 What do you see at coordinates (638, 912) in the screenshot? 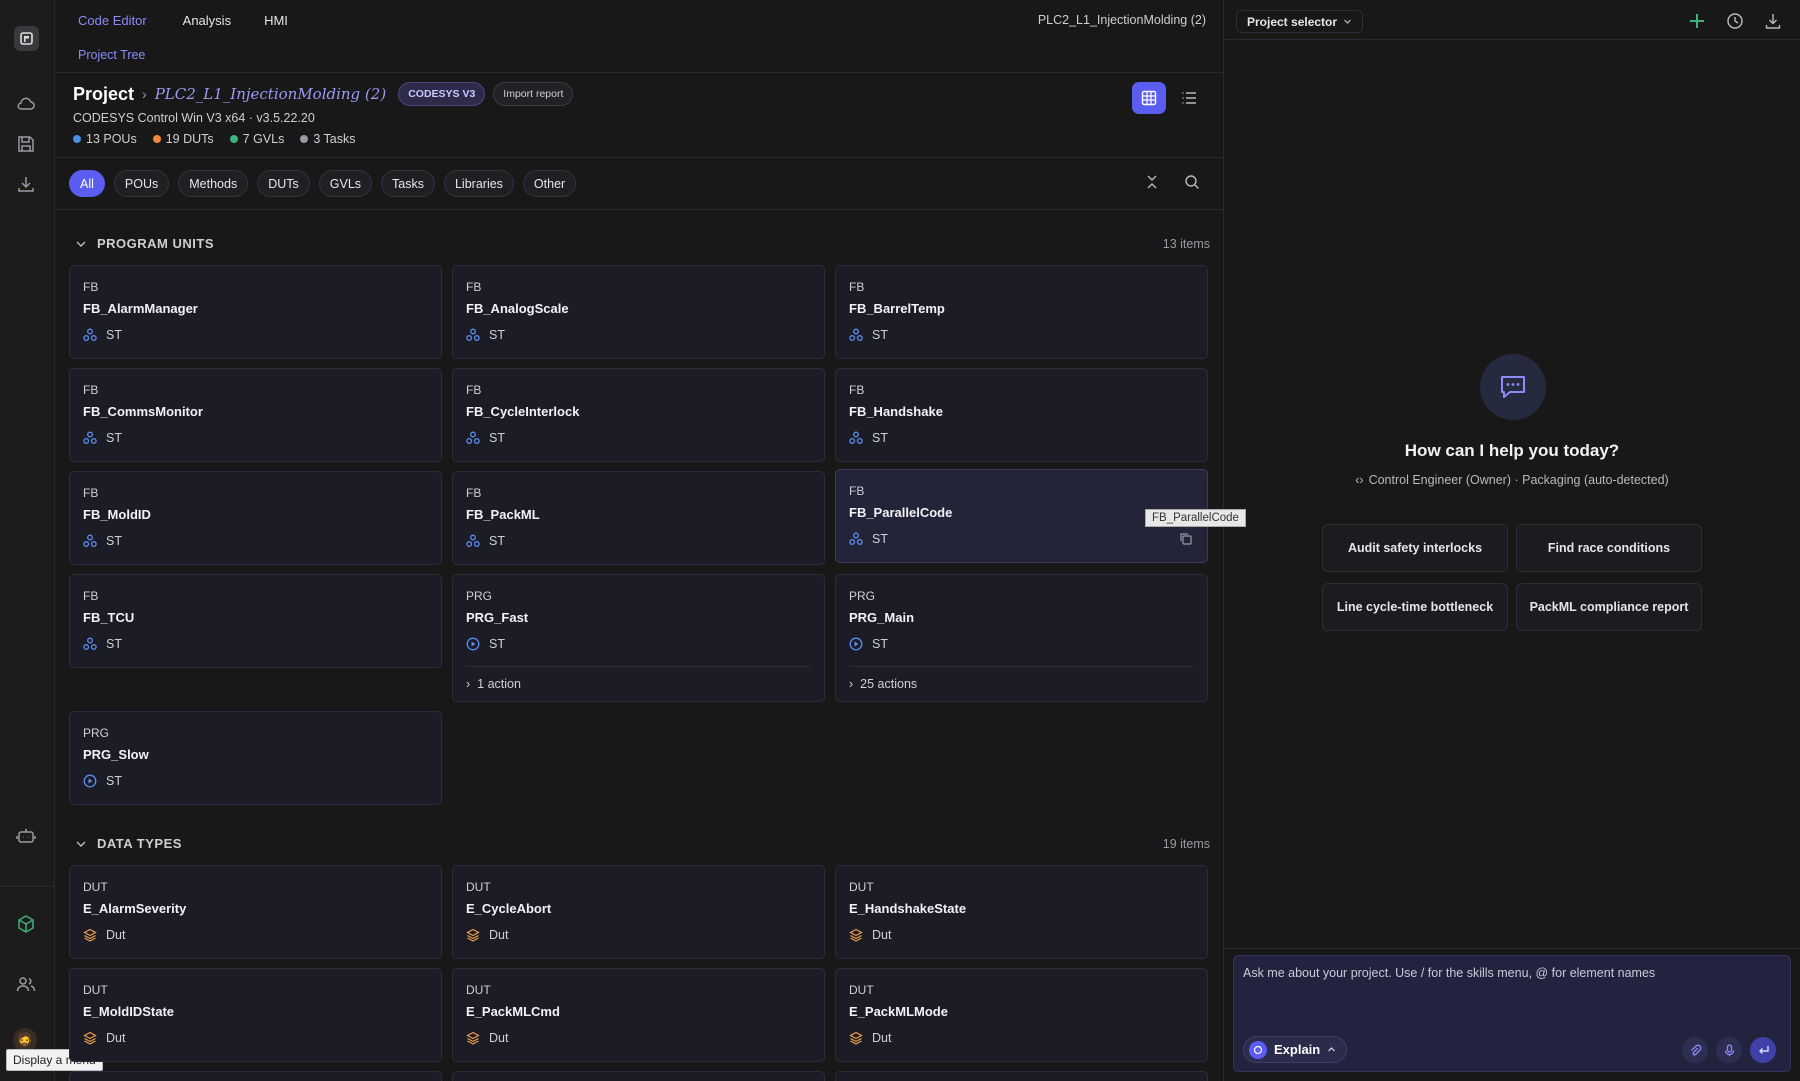
I see `dut-card: DUT E_CycleAbort Dut` at bounding box center [638, 912].